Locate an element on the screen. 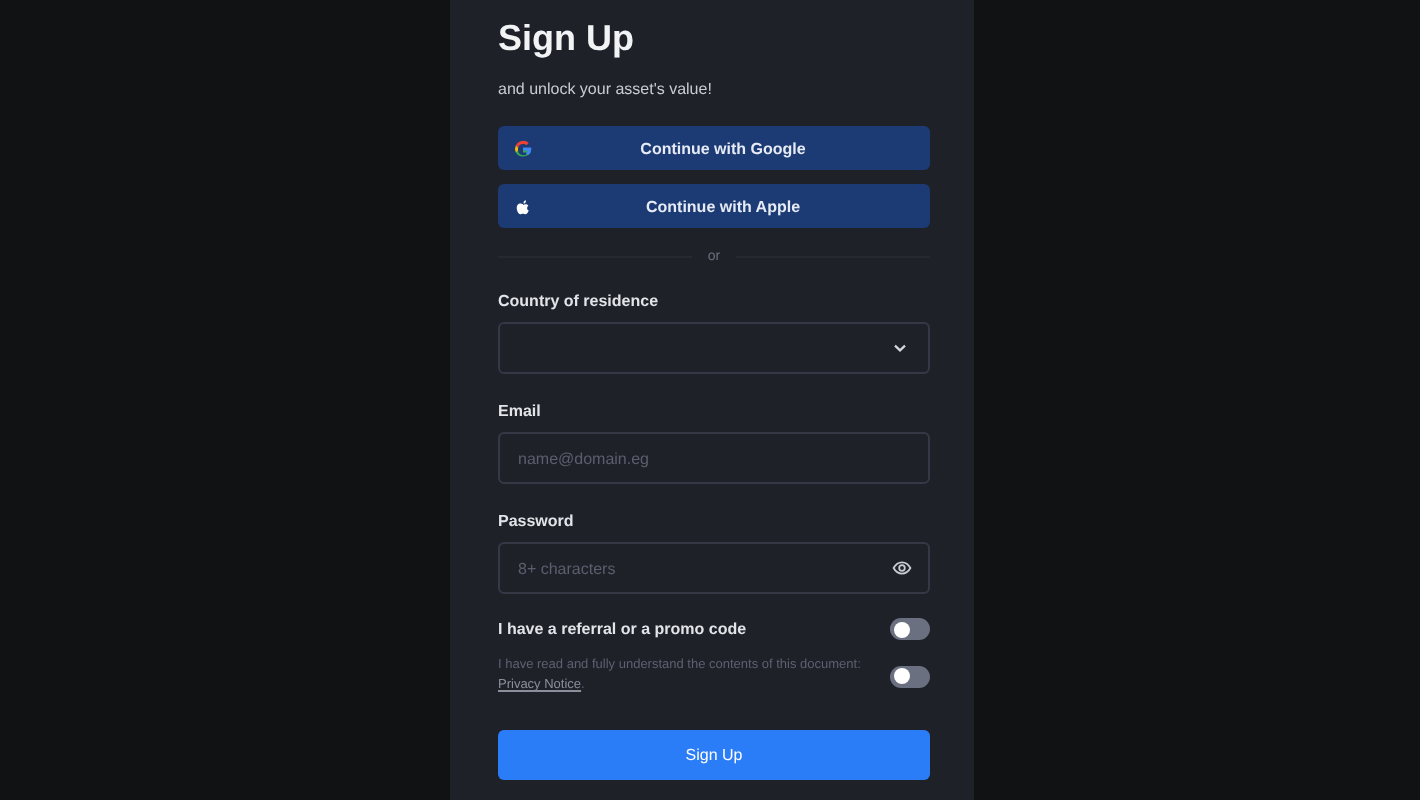  google-icon is located at coordinates (523, 148).